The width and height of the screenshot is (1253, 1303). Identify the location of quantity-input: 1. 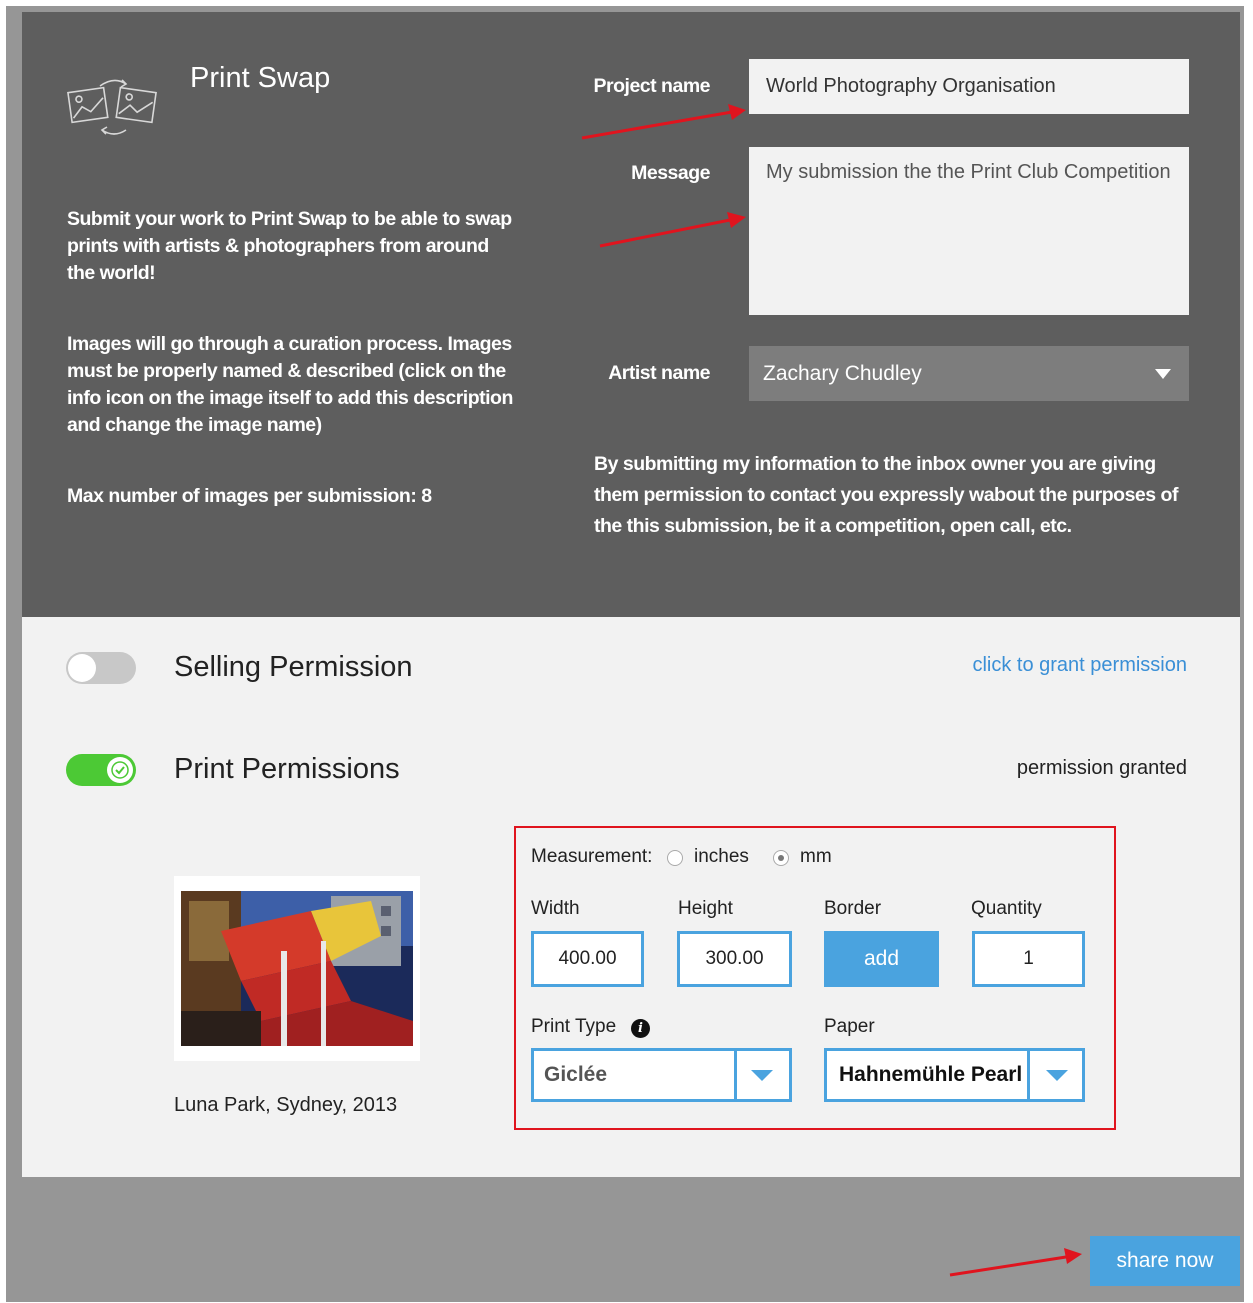
(1028, 959).